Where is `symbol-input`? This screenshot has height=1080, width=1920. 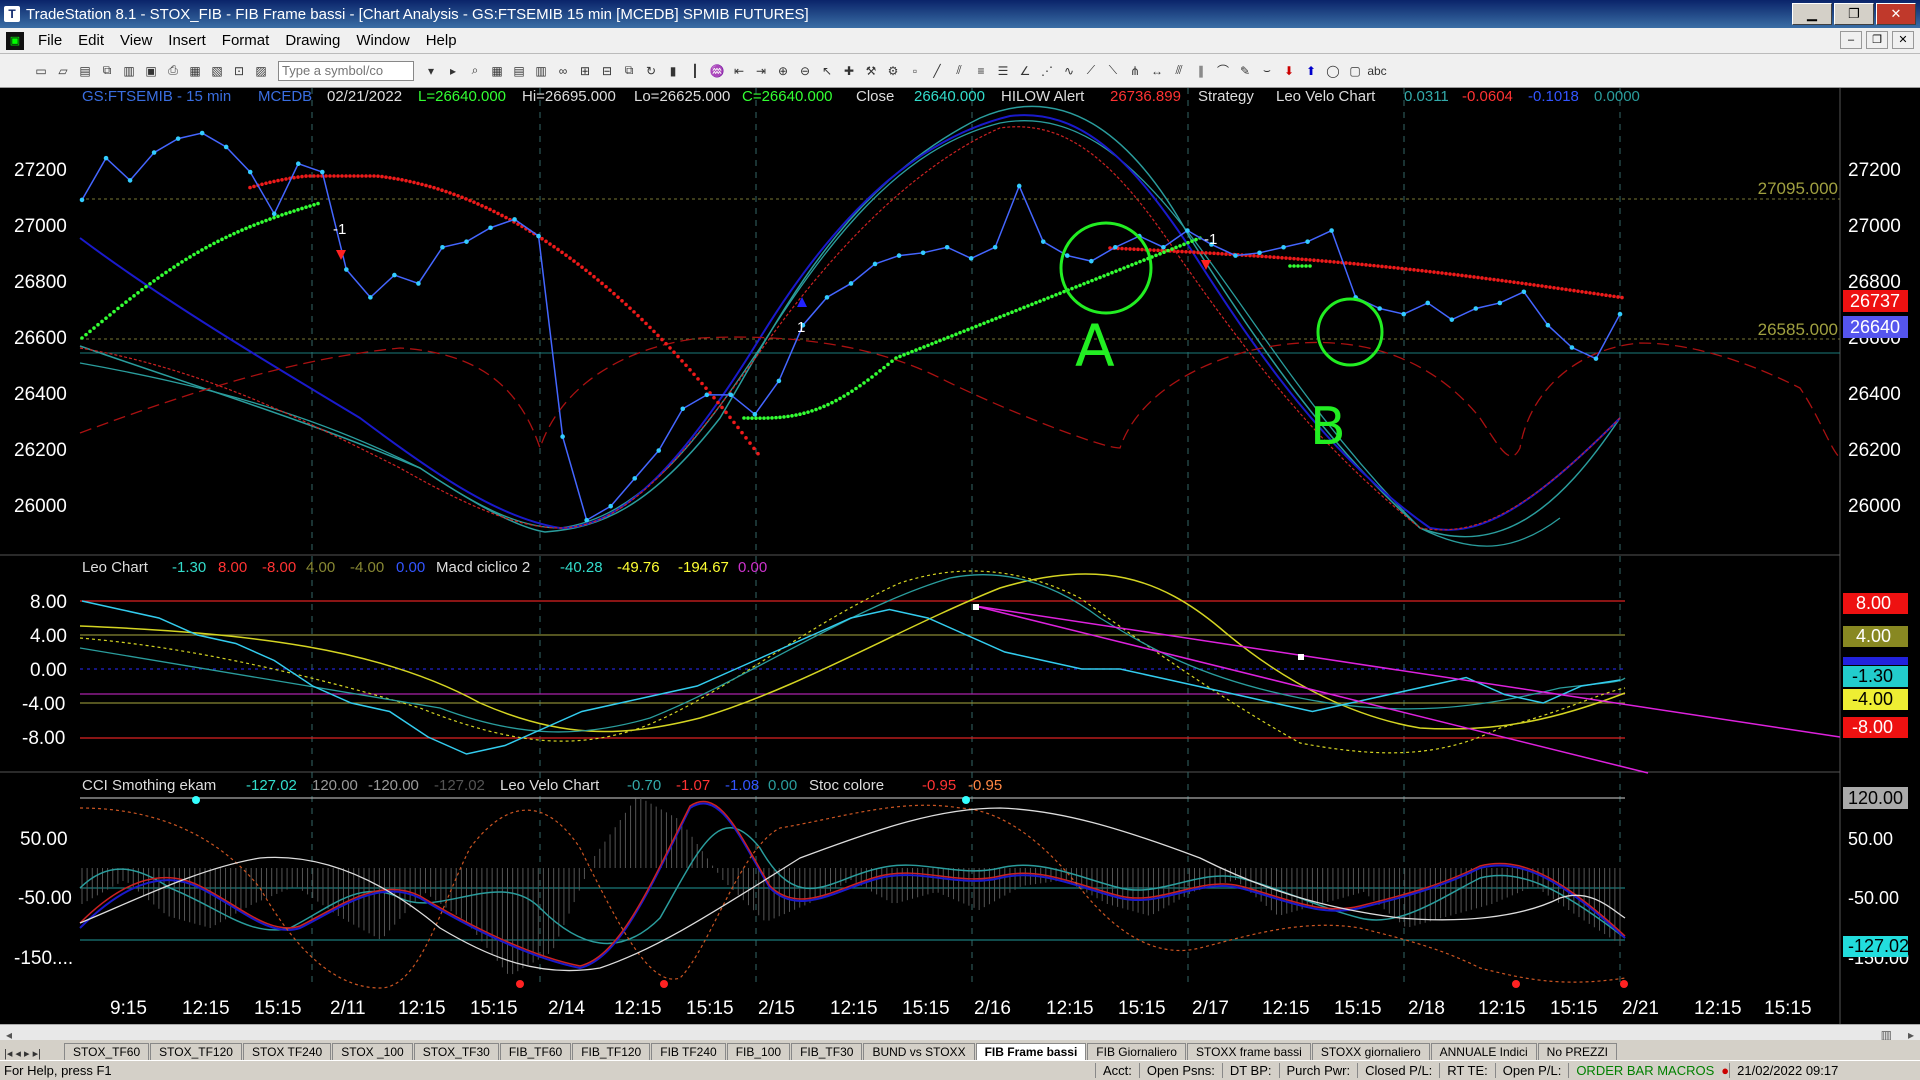
symbol-input is located at coordinates (346, 70).